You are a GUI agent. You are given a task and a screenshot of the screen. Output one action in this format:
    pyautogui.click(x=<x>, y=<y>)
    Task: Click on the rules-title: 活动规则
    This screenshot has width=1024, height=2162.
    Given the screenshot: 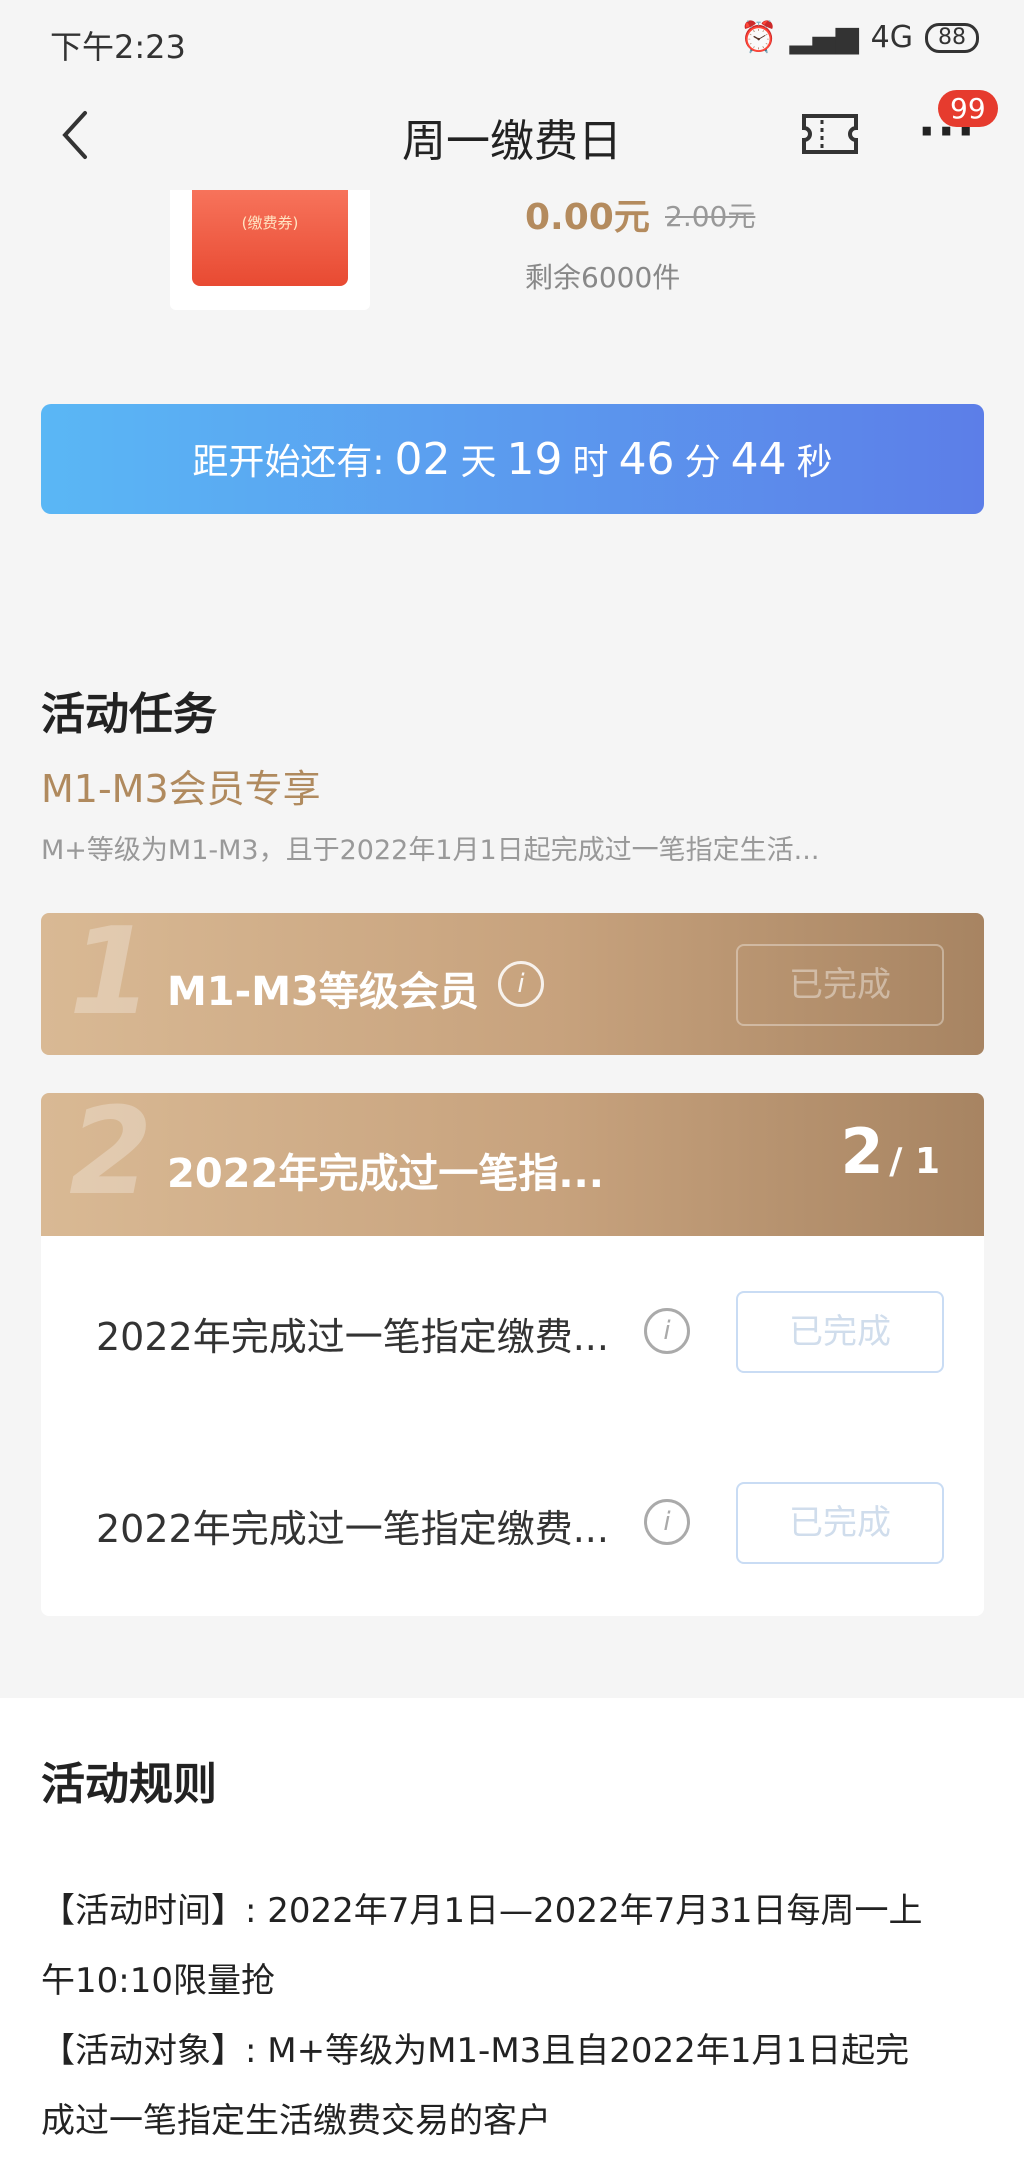 What is the action you would take?
    pyautogui.click(x=129, y=1784)
    